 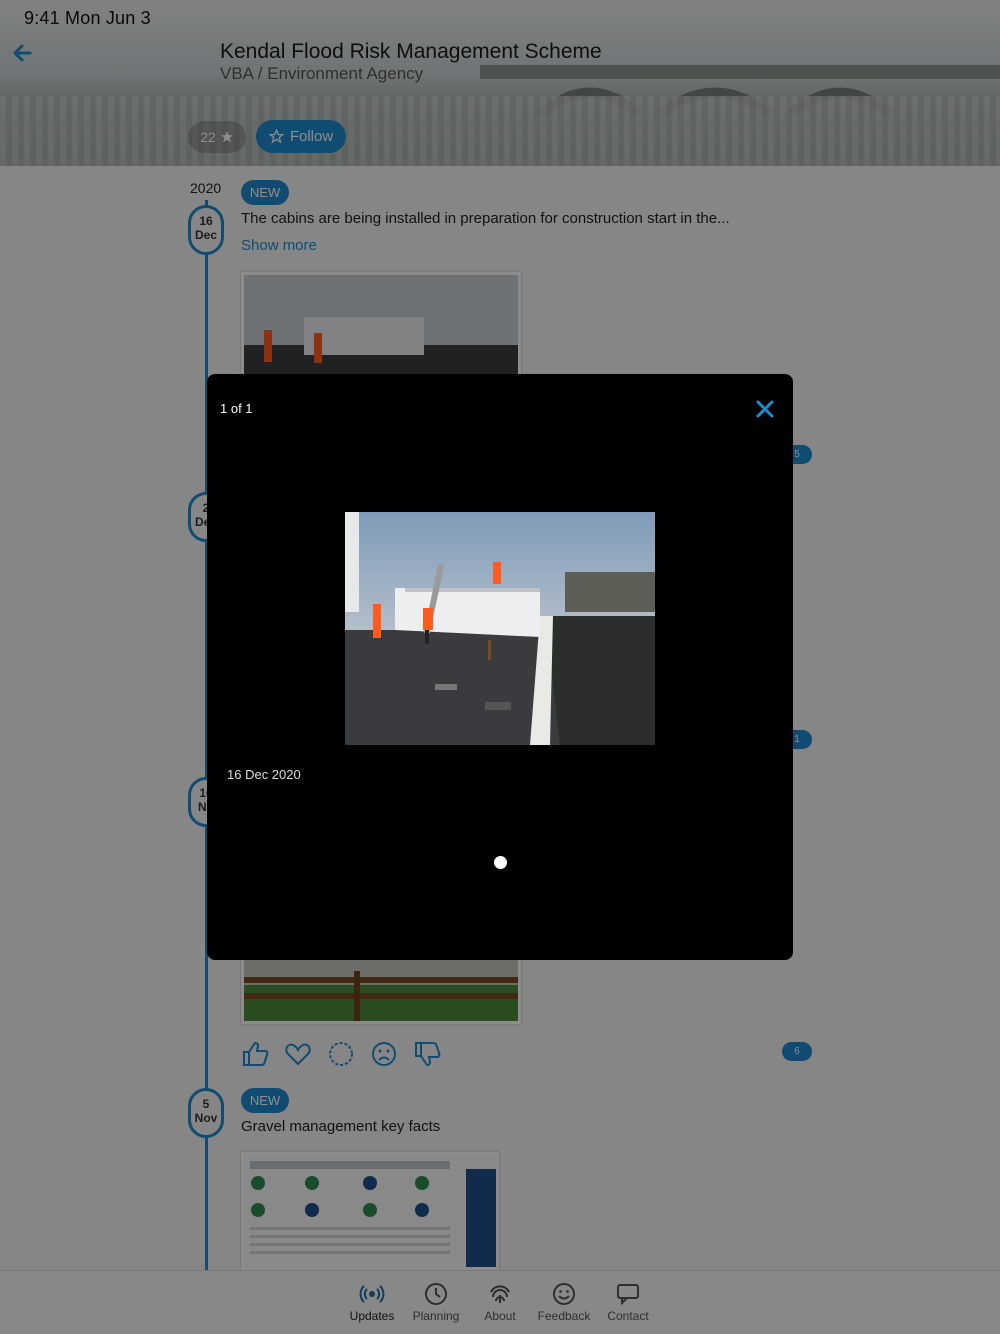 I want to click on close-icon, so click(x=765, y=409).